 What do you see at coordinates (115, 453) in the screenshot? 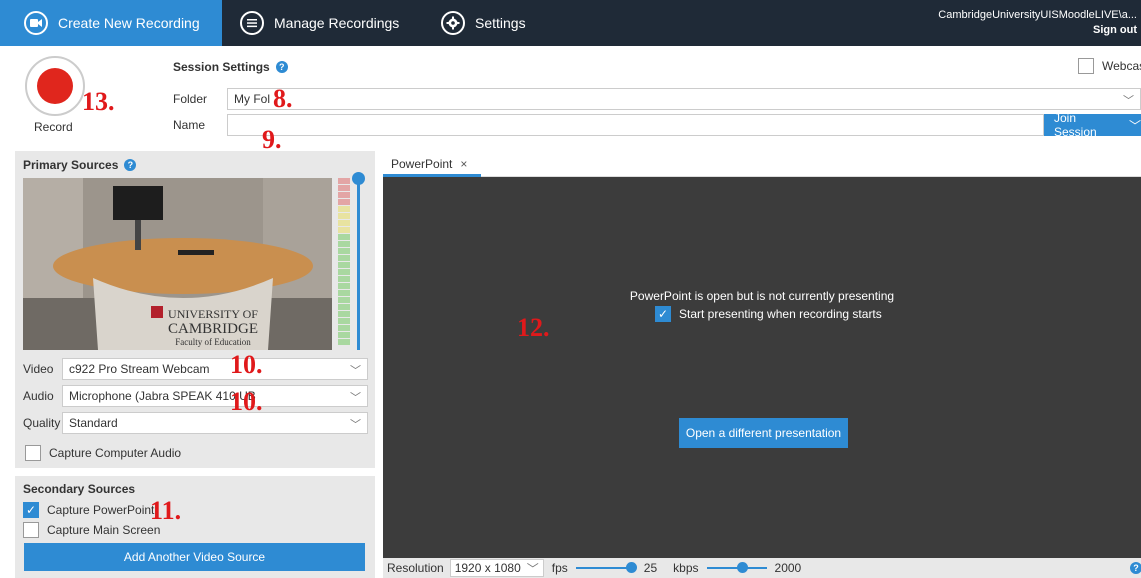
I see `capture-computer-audio-label: Capture Computer Audio` at bounding box center [115, 453].